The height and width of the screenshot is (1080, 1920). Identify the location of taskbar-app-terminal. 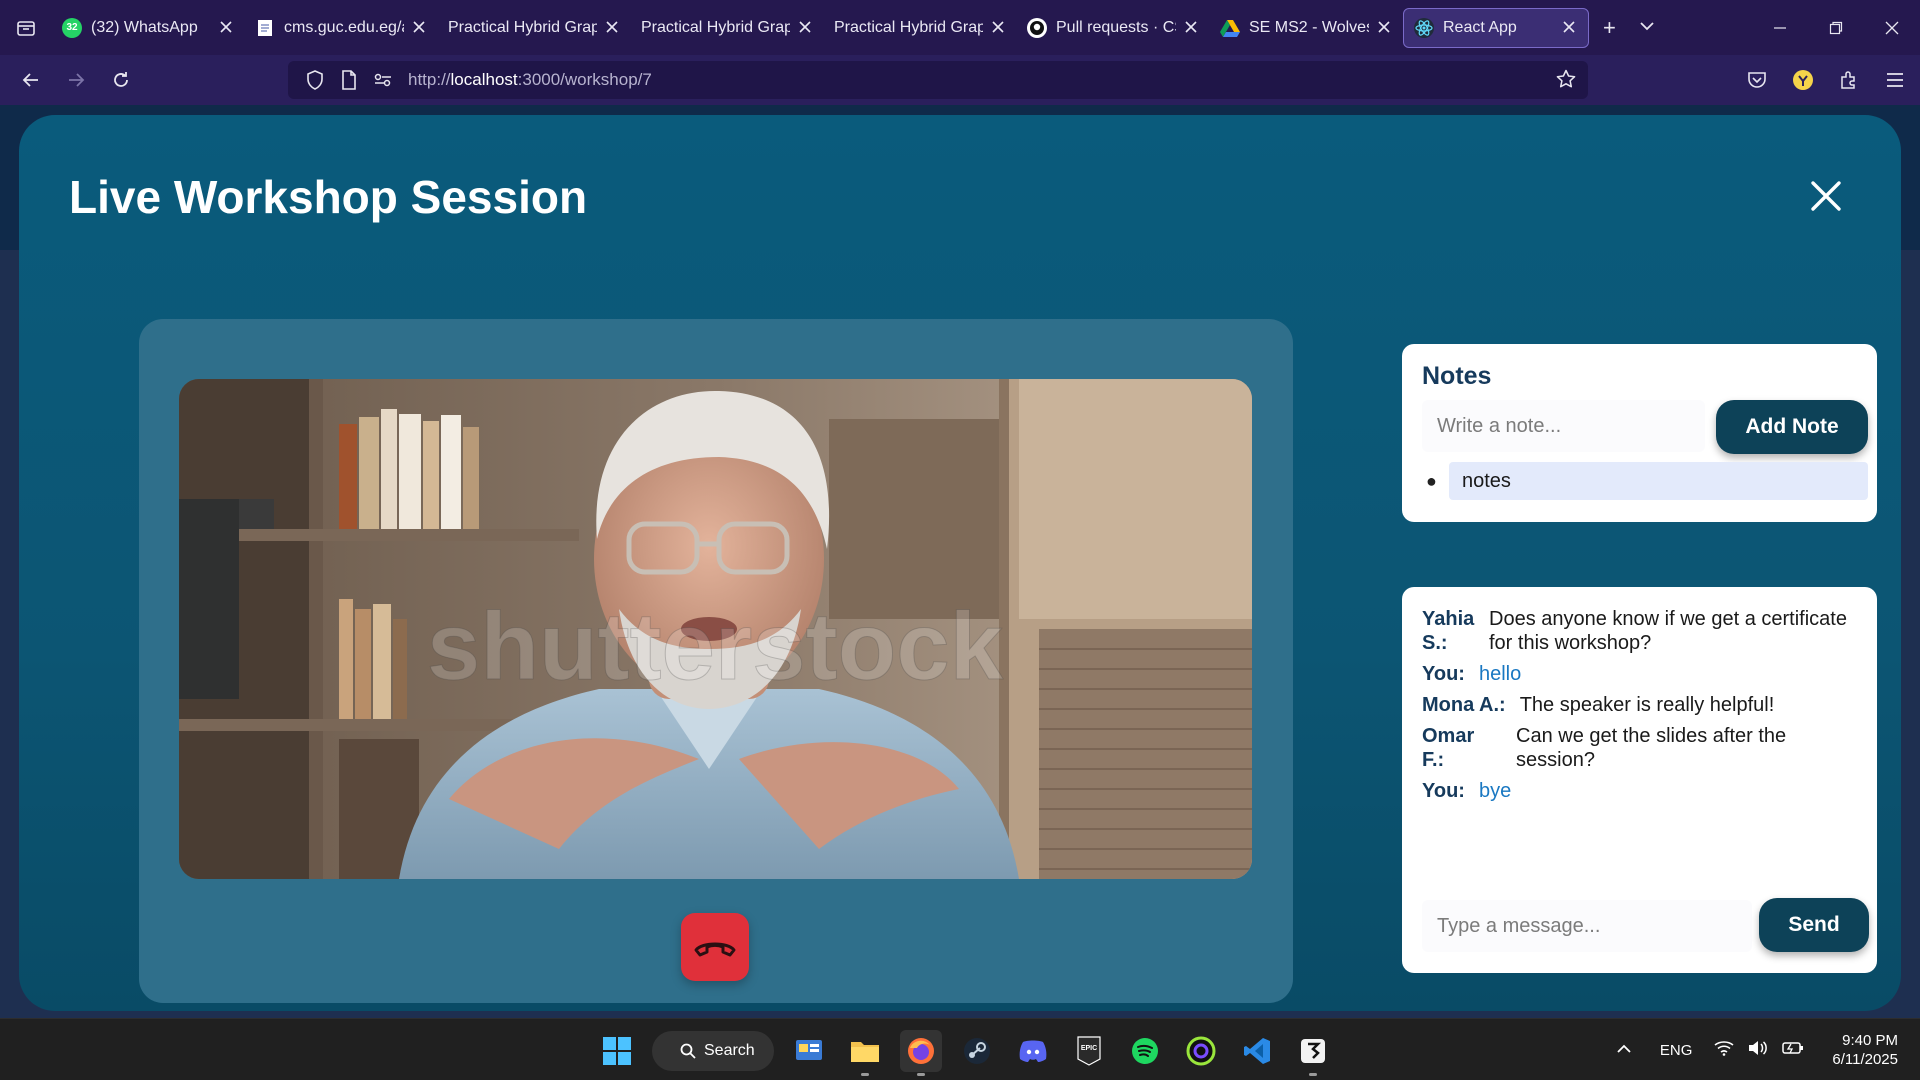
(1313, 1053).